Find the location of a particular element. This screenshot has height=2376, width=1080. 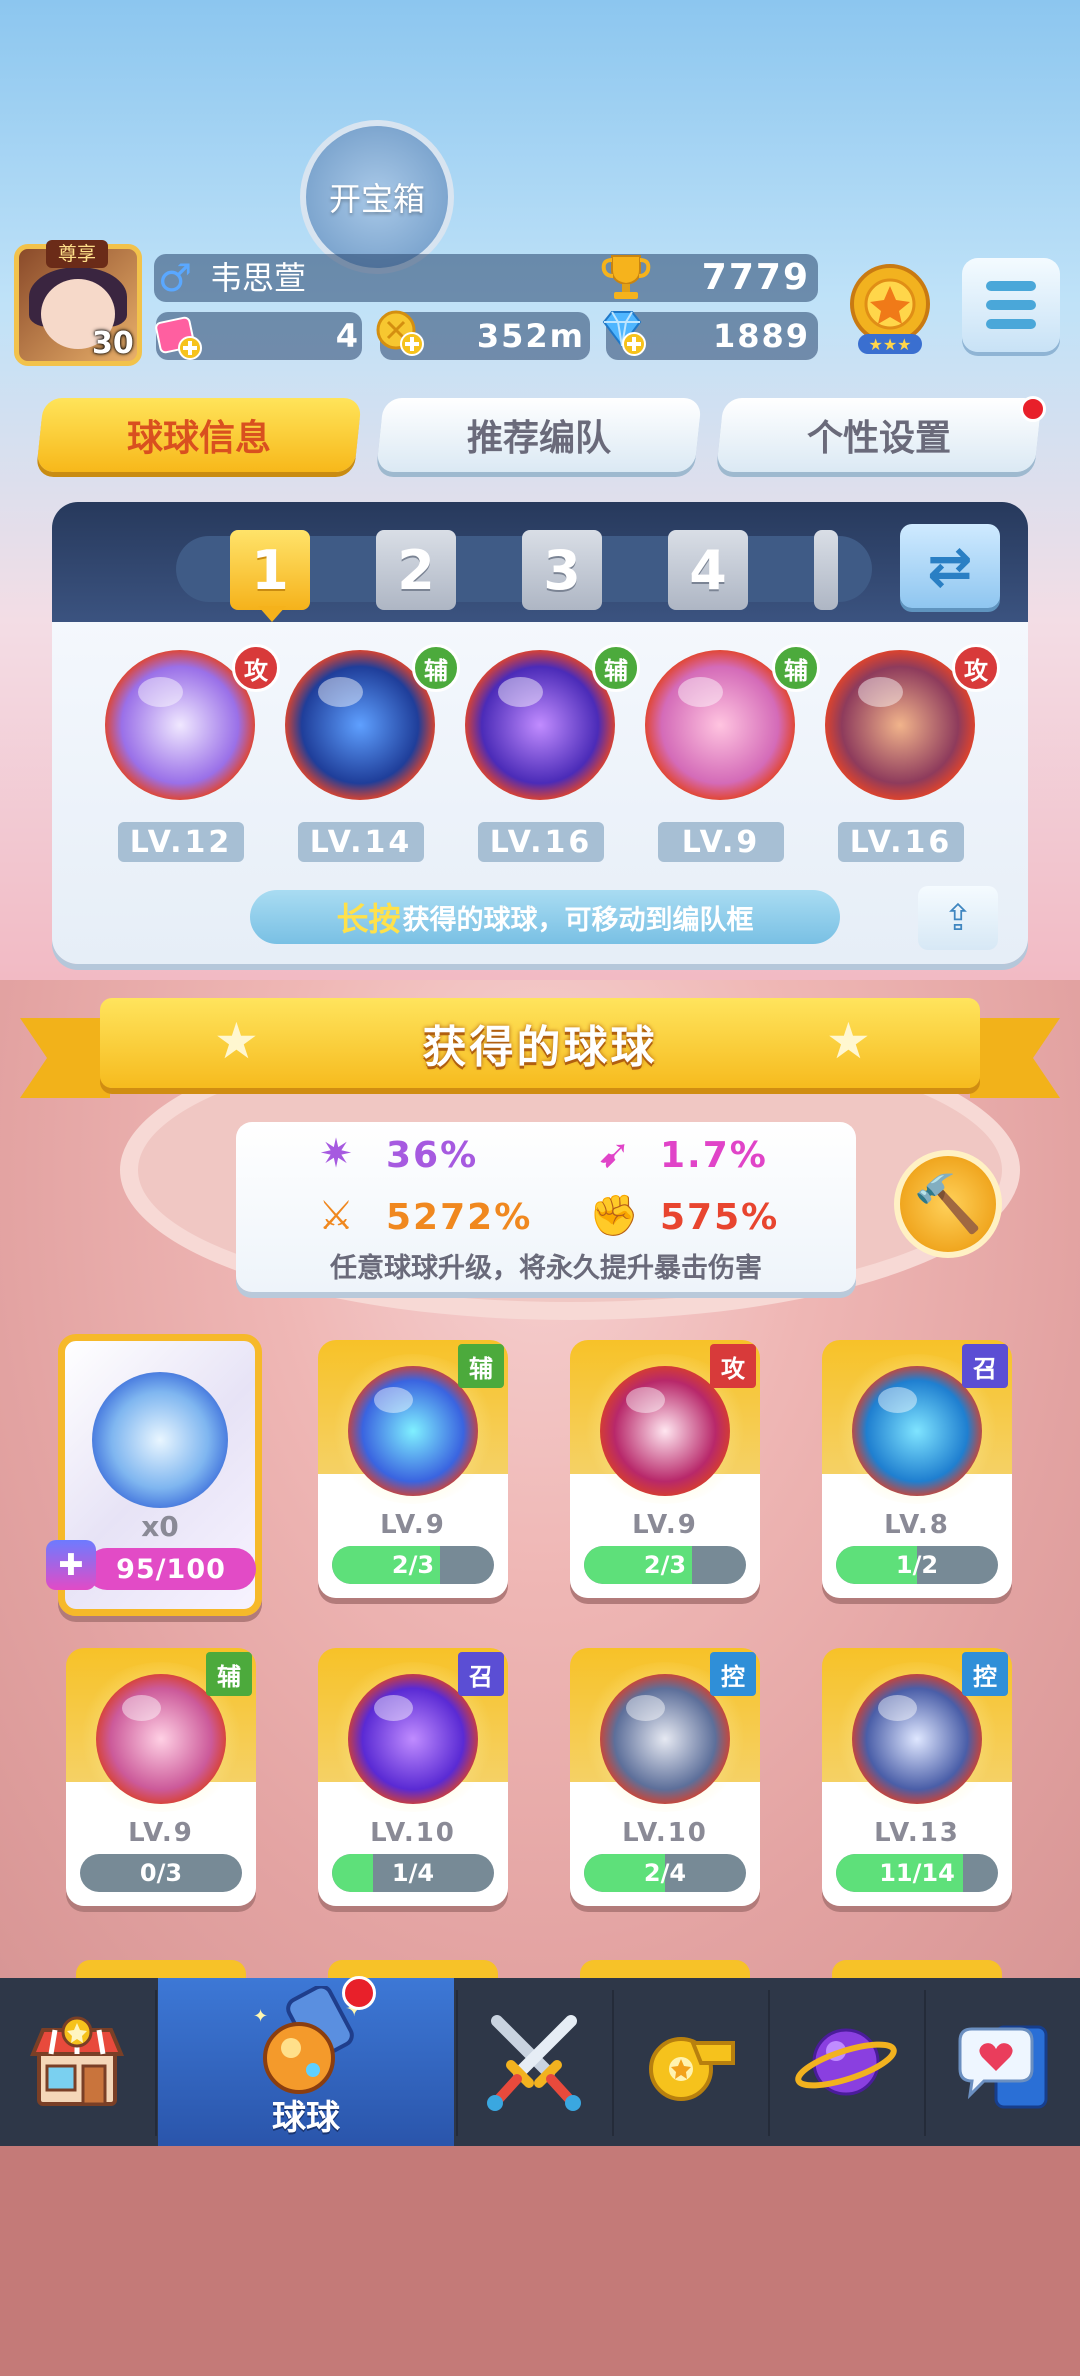

attack-speed-icon: ➹ is located at coordinates (614, 1154).